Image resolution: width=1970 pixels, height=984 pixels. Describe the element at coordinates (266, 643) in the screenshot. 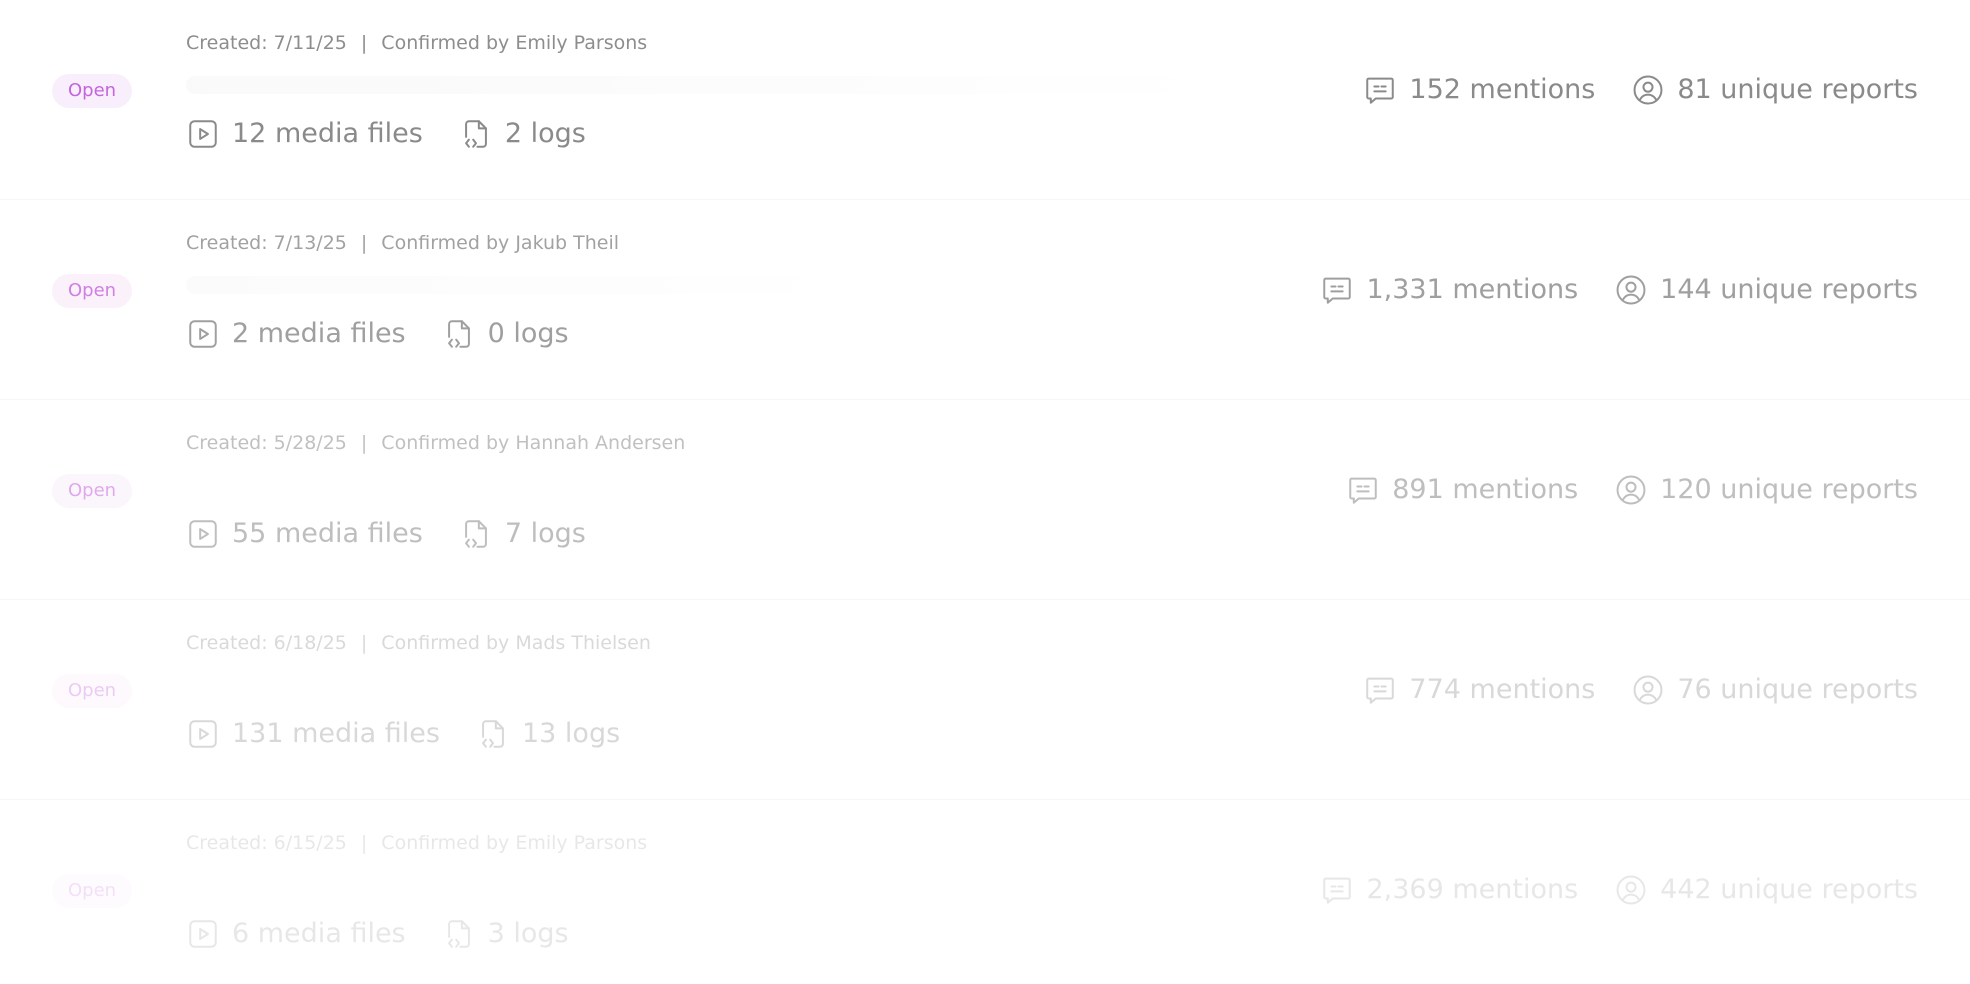

I see `created-date: Created: 6/18/25` at that location.